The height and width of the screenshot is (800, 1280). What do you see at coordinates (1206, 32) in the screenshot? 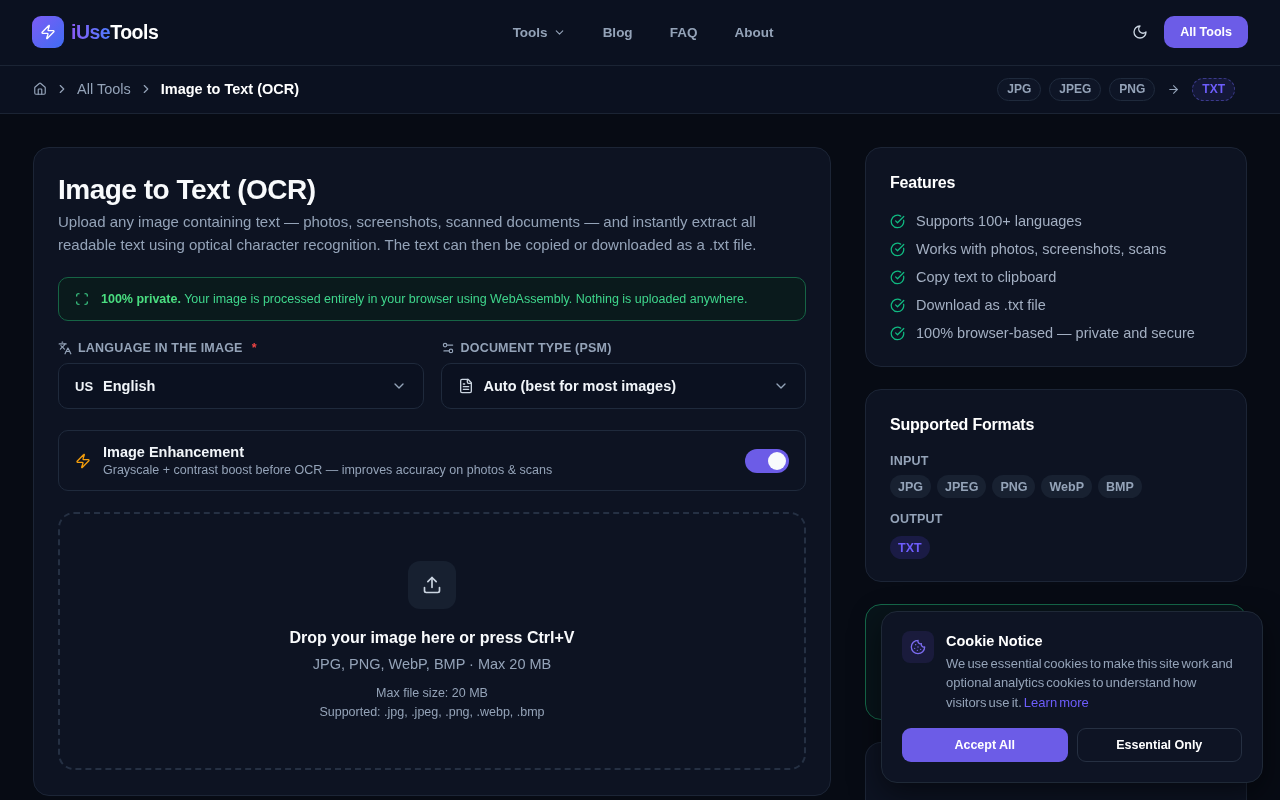
I see `all-tools-button: All Tools` at bounding box center [1206, 32].